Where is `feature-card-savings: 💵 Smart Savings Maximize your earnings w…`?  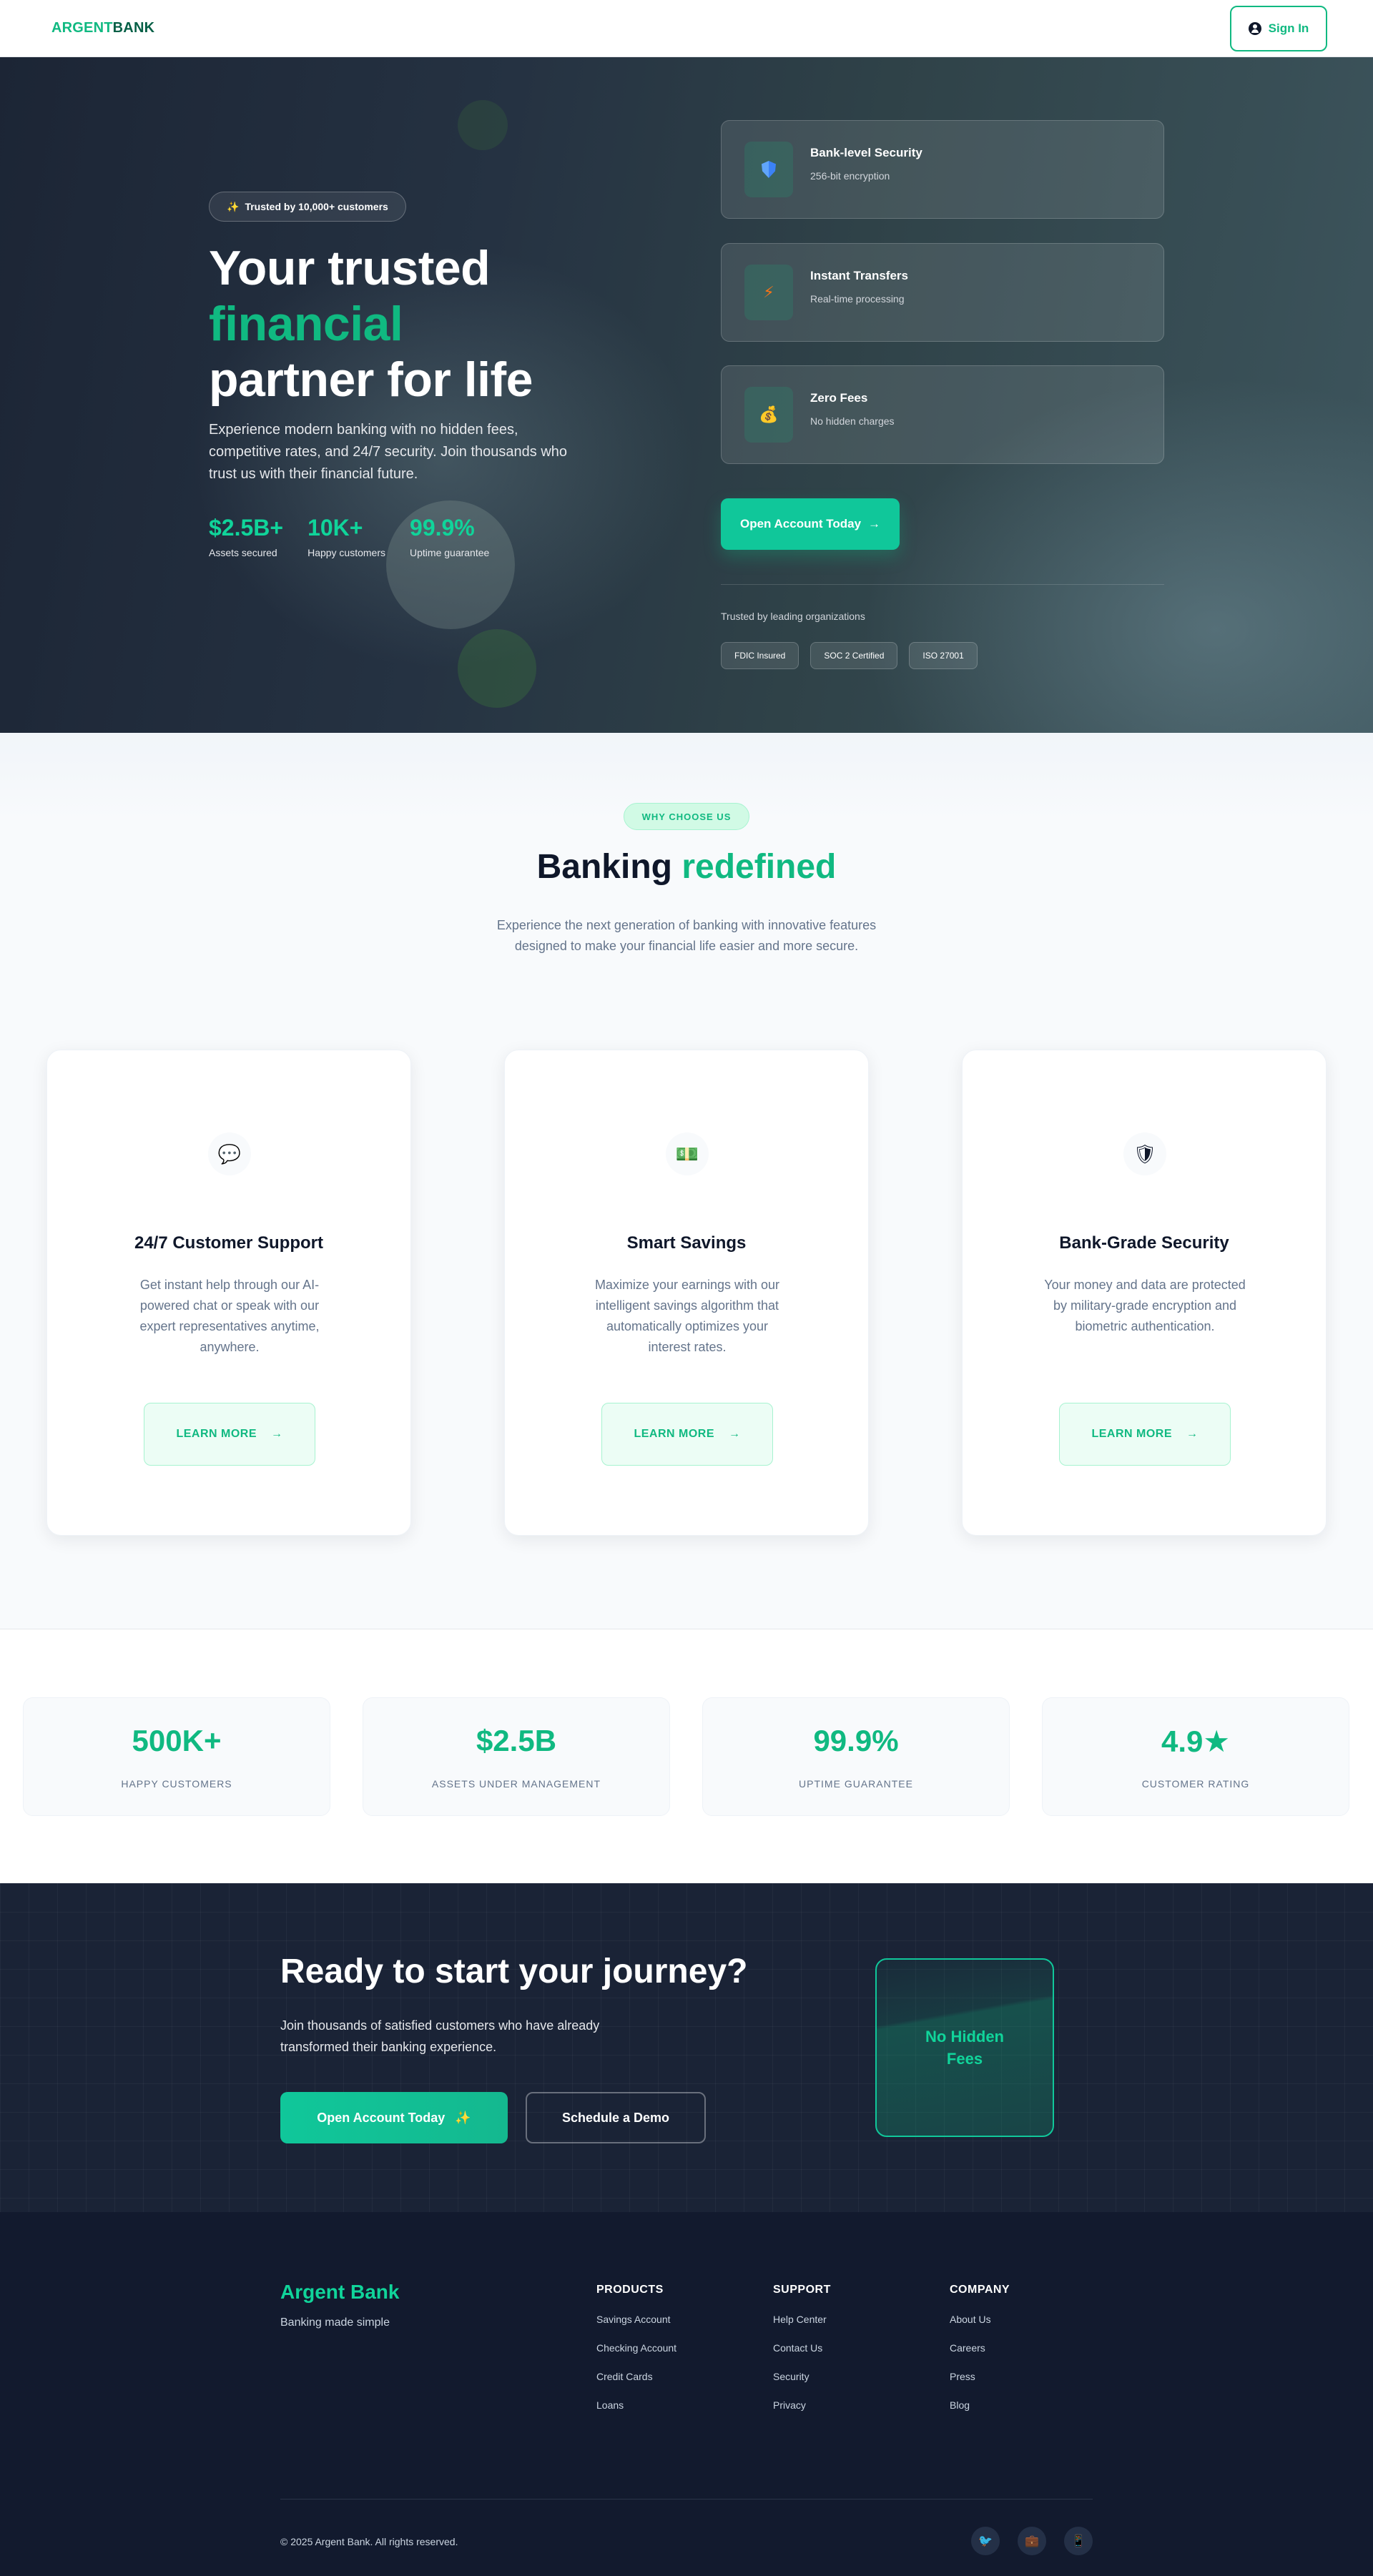
feature-card-savings: 💵 Smart Savings Maximize your earnings w… is located at coordinates (686, 1293).